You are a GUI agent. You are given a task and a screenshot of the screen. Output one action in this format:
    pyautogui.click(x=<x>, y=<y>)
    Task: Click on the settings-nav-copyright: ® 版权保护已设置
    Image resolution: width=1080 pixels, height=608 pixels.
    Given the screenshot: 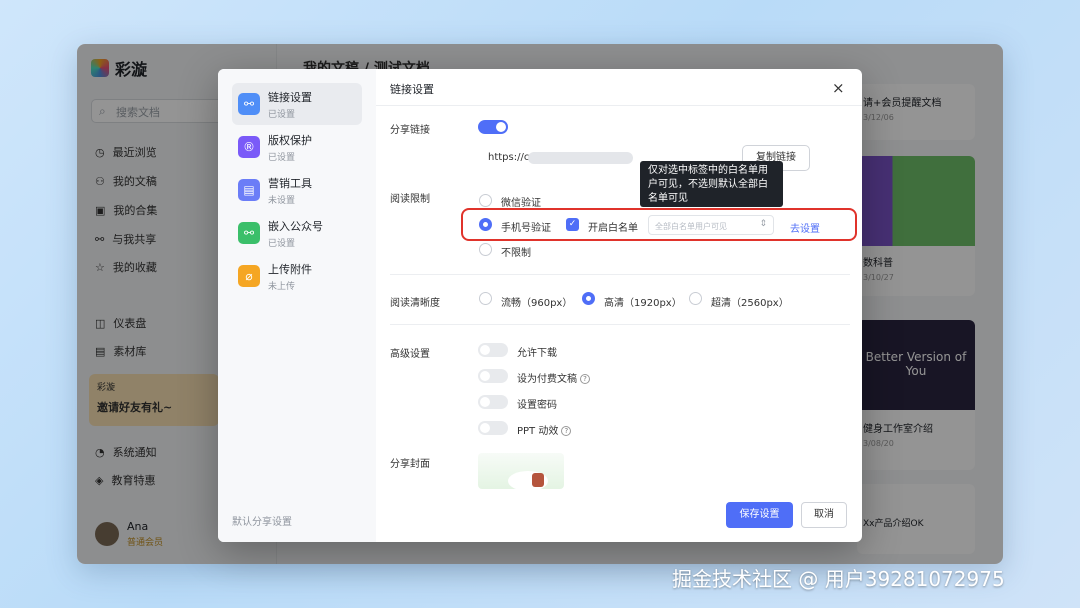 What is the action you would take?
    pyautogui.click(x=297, y=147)
    